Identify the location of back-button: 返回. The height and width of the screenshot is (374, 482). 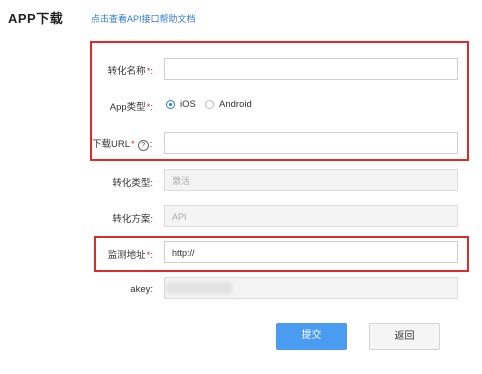
(404, 336).